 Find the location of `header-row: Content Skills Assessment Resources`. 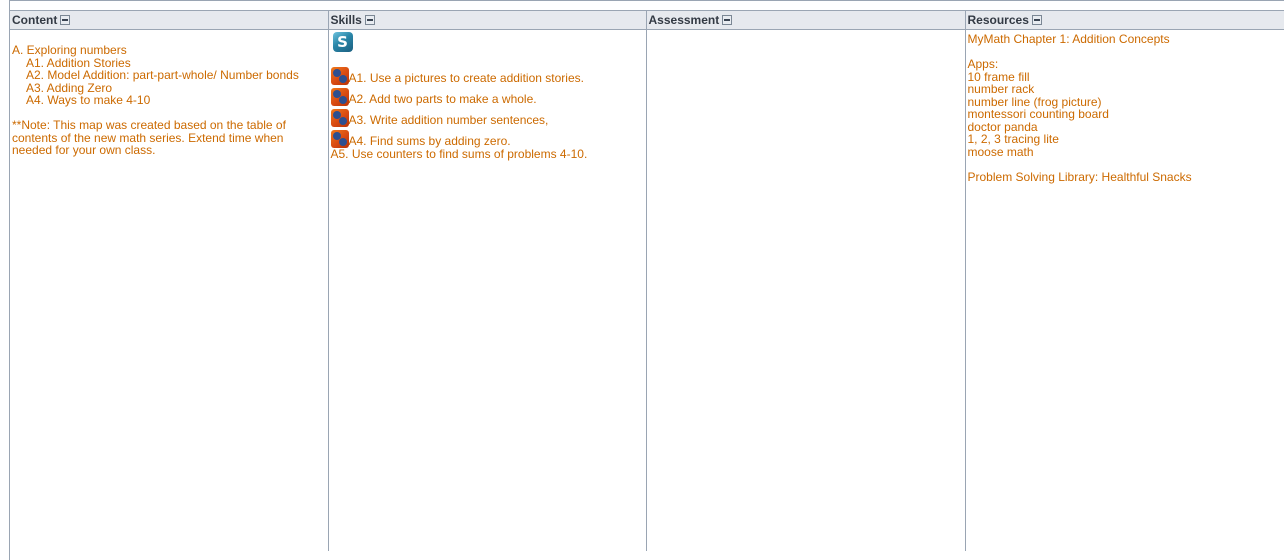

header-row: Content Skills Assessment Resources is located at coordinates (647, 20).